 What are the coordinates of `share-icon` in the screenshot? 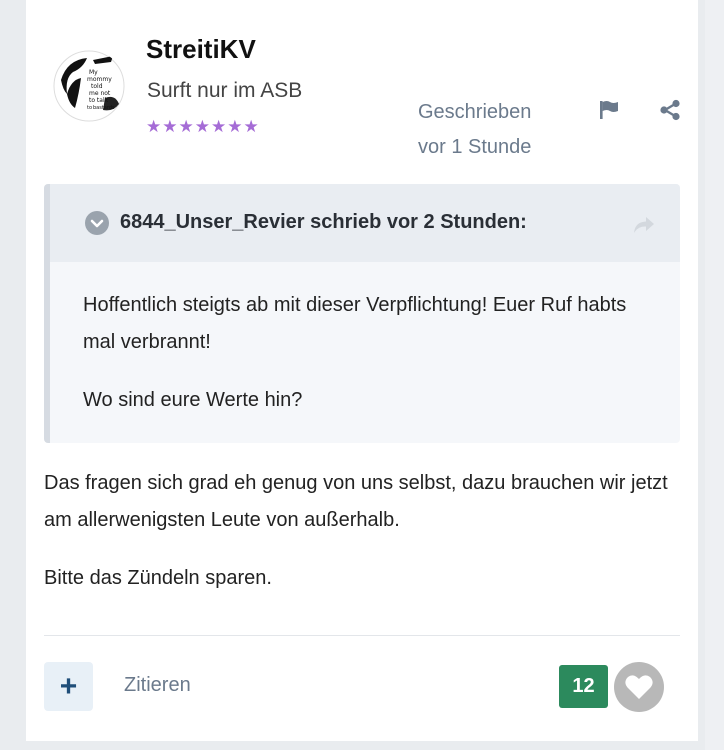 It's located at (670, 110).